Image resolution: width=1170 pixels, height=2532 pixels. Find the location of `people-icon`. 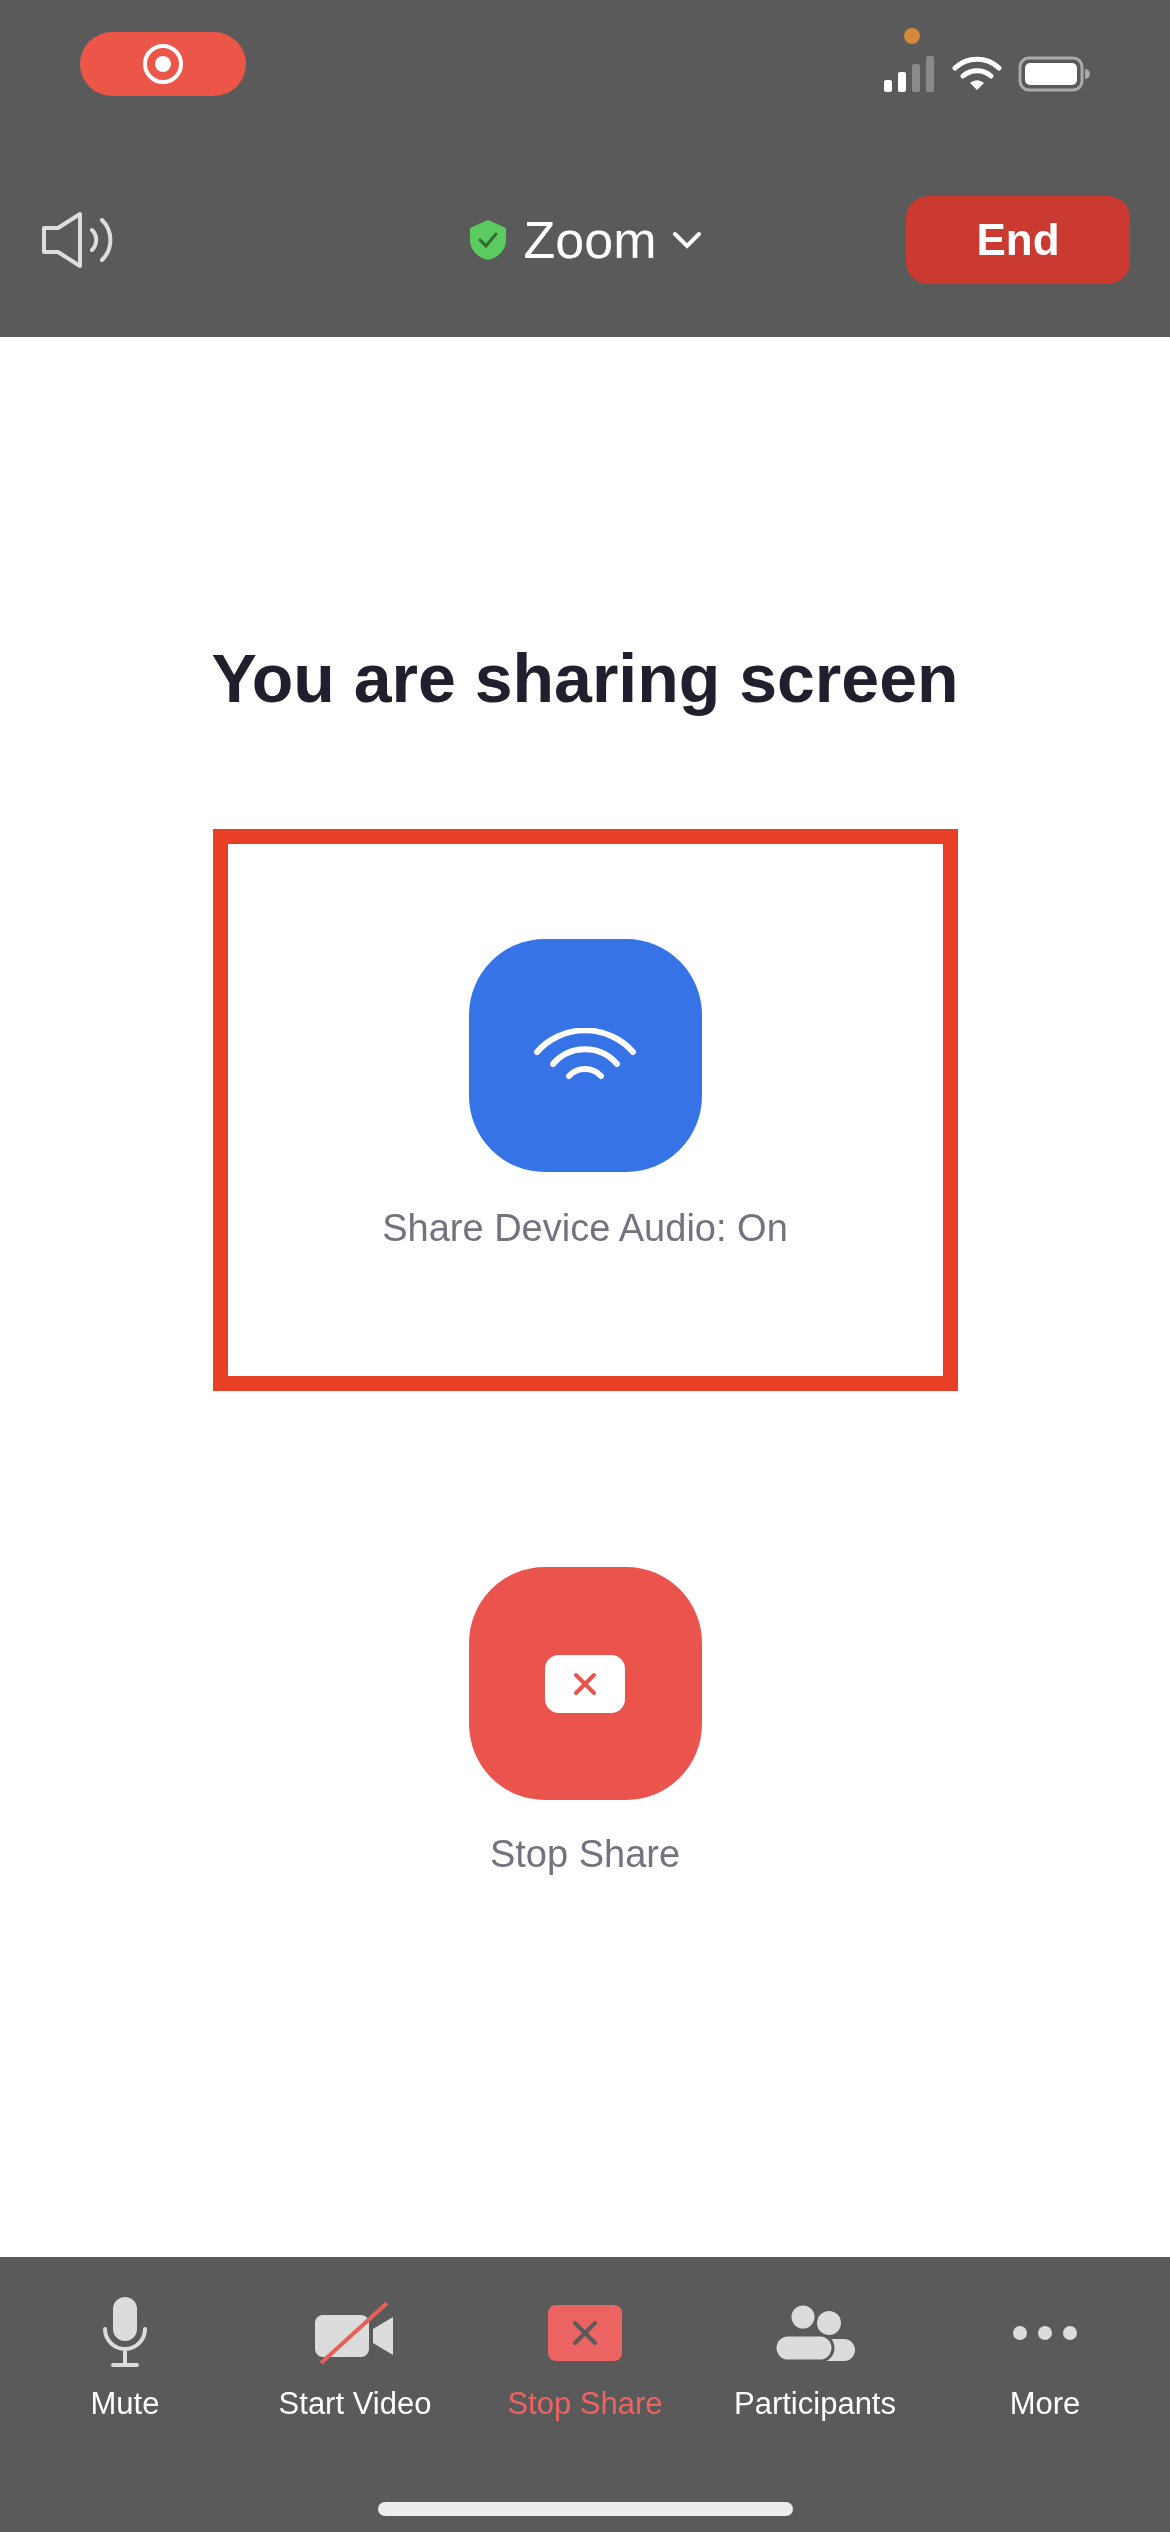

people-icon is located at coordinates (815, 2333).